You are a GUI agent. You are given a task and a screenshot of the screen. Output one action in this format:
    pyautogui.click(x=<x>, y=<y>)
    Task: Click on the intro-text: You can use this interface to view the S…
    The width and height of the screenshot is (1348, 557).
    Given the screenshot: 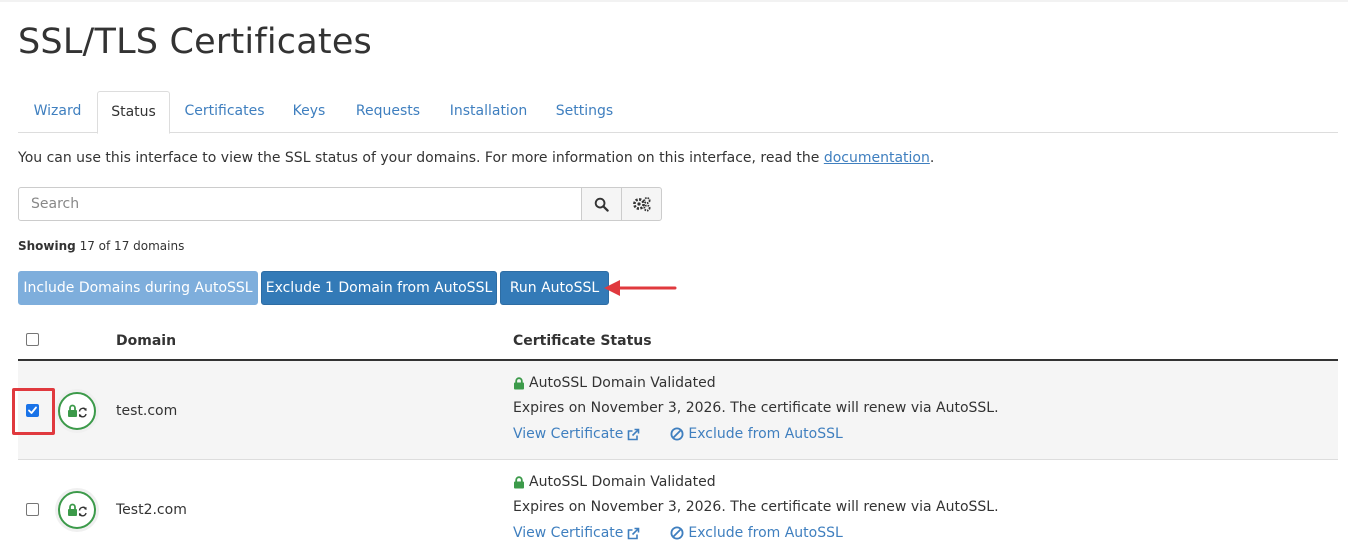 What is the action you would take?
    pyautogui.click(x=476, y=158)
    